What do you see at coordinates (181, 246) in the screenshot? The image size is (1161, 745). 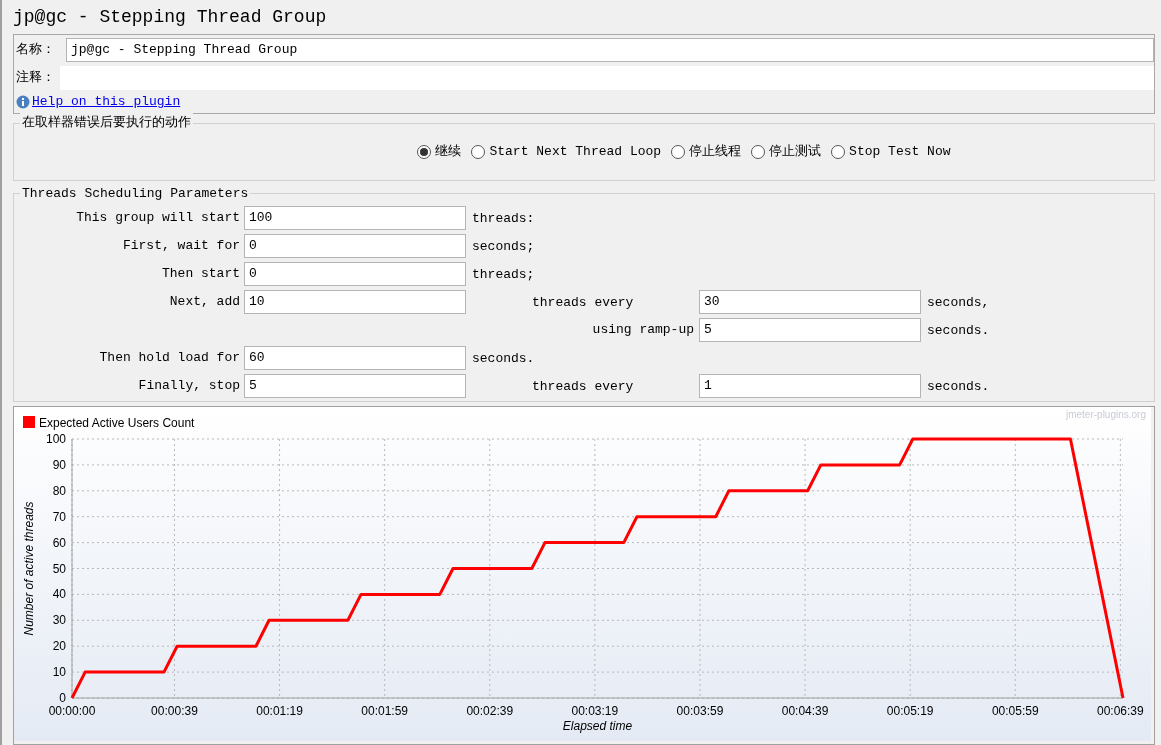 I see `field-label: First, wait for` at bounding box center [181, 246].